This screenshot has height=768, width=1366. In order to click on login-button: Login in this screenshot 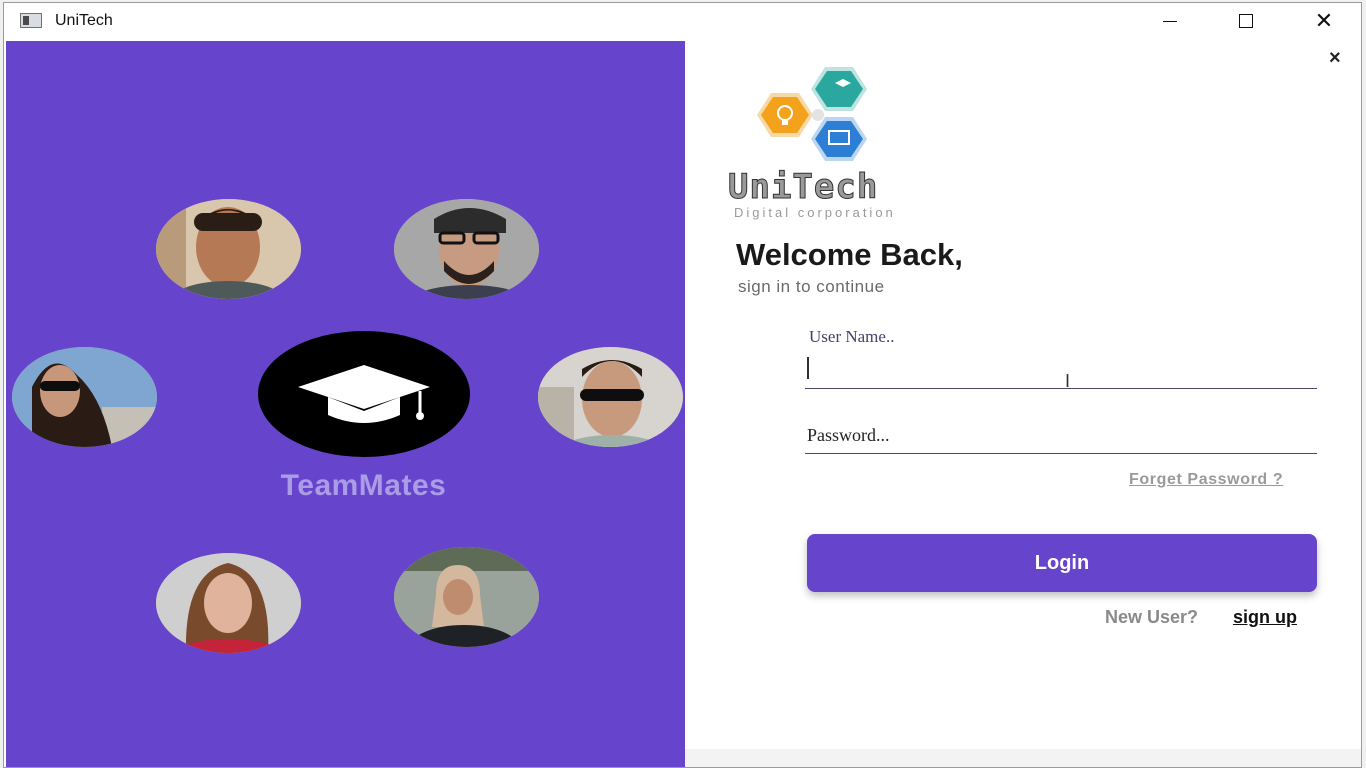, I will do `click(1062, 563)`.